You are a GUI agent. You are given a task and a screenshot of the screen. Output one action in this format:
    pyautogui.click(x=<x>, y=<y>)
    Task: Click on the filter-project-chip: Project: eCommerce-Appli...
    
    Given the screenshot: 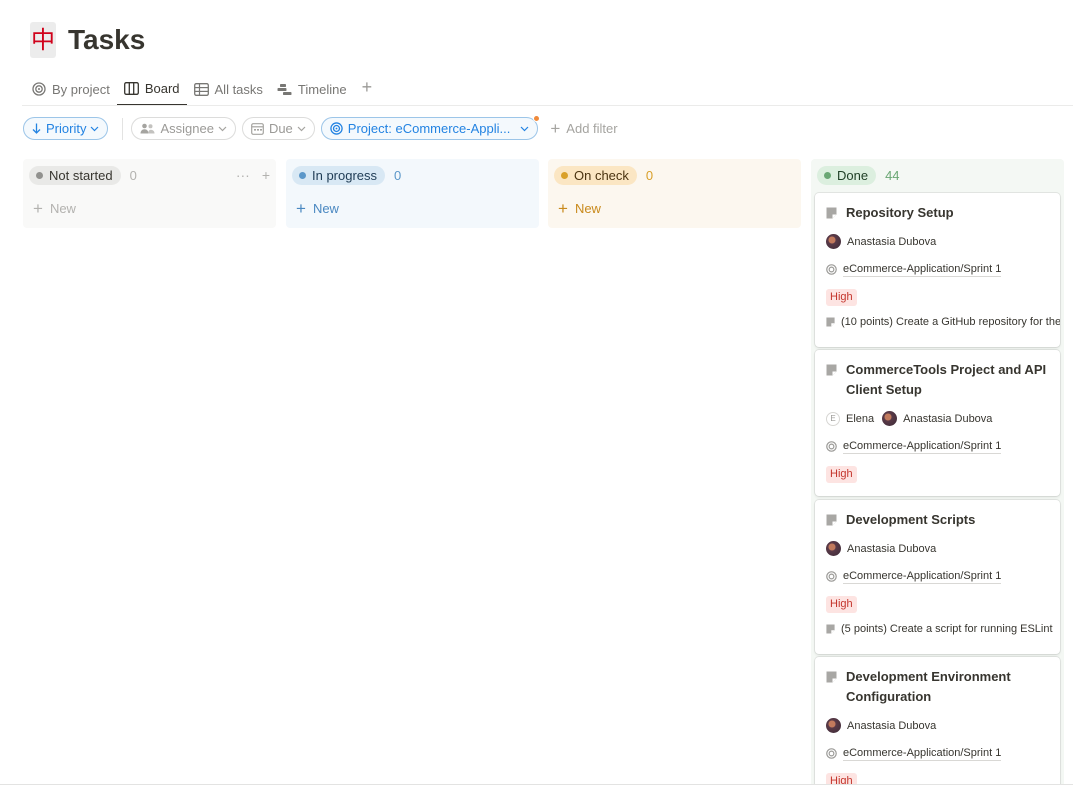 What is the action you would take?
    pyautogui.click(x=430, y=127)
    